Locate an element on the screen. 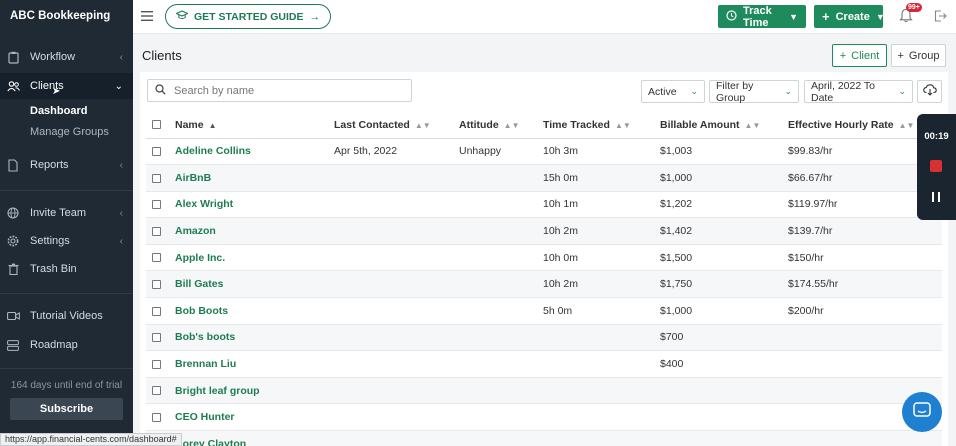 The width and height of the screenshot is (956, 446). status-filter-select: Active ⌄ is located at coordinates (673, 91).